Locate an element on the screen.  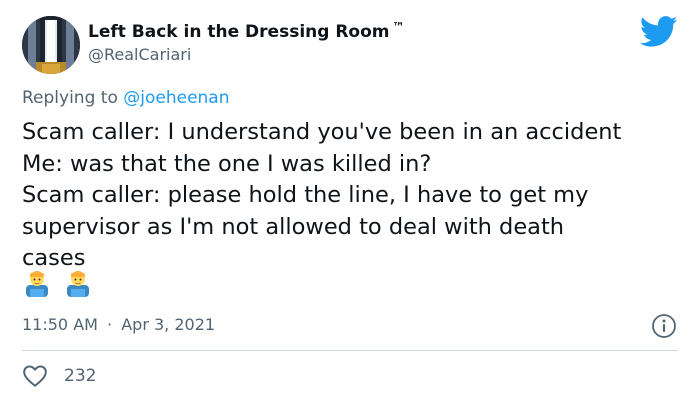
like-button: 232 is located at coordinates (59, 376).